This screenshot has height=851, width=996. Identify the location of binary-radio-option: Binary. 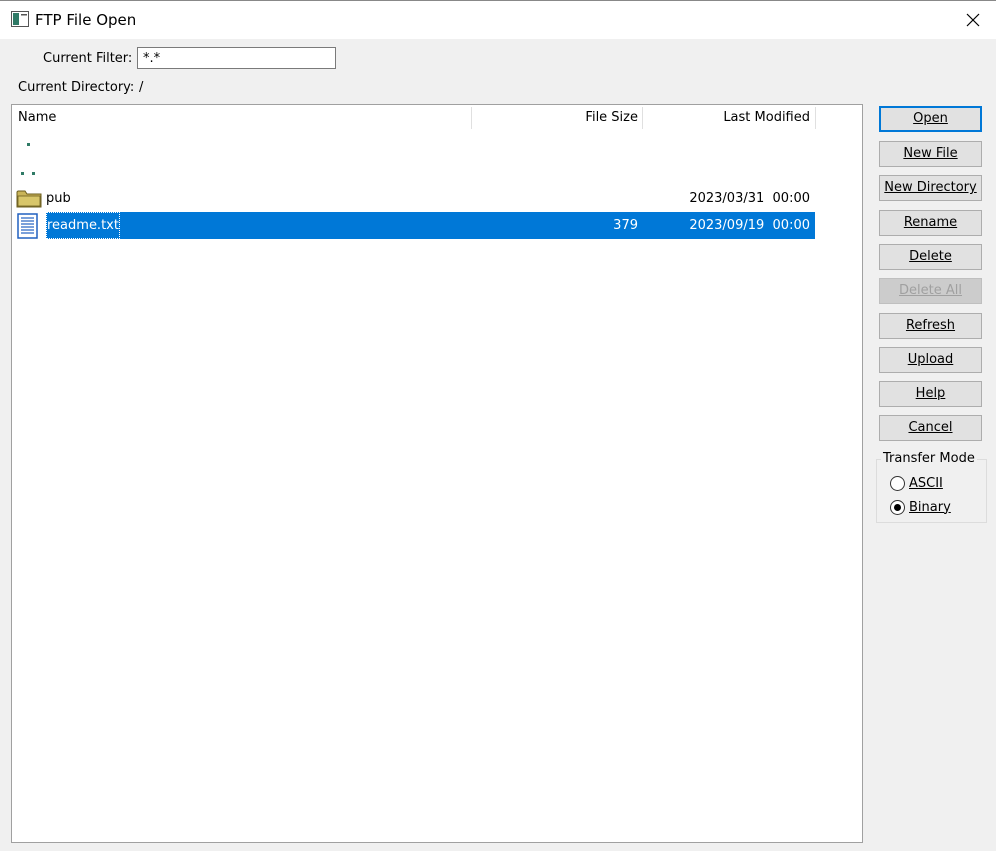
(920, 507).